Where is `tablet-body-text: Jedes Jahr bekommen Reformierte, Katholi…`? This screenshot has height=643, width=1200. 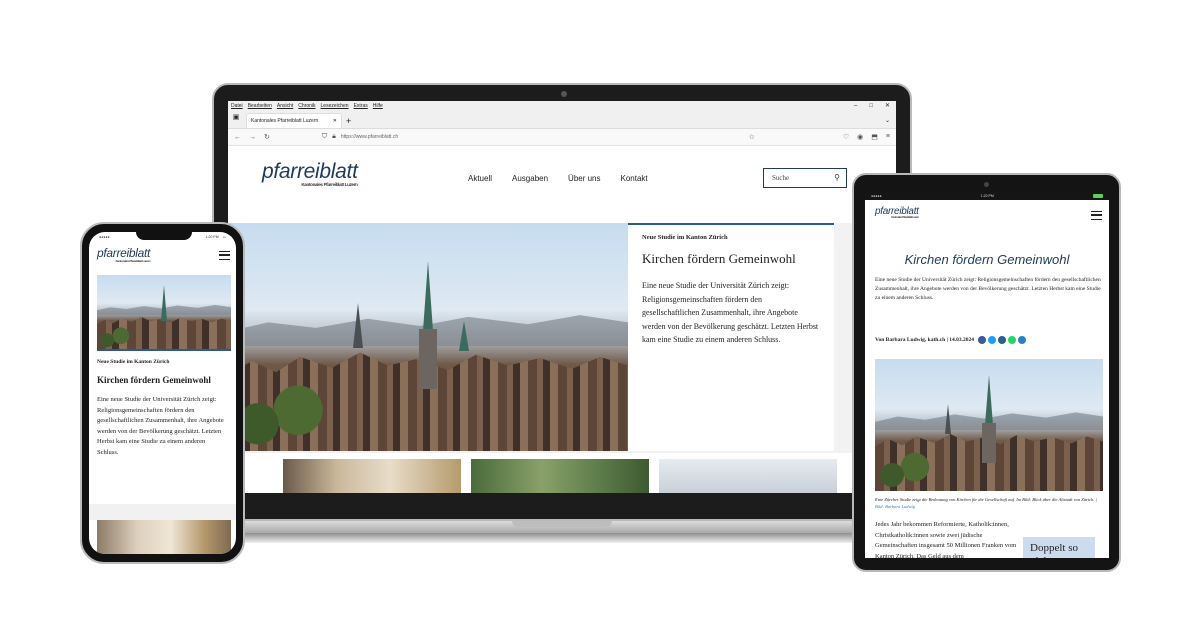 tablet-body-text: Jedes Jahr bekommen Reformierte, Katholi… is located at coordinates (946, 539).